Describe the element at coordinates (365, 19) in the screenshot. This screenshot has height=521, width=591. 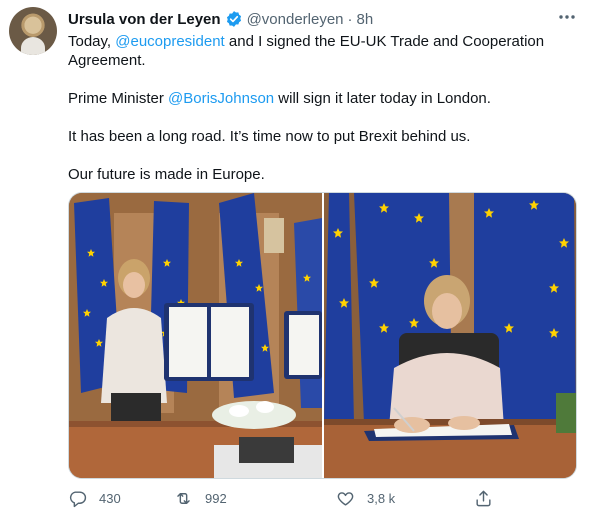
I see `tweet-timestamp: 8h` at that location.